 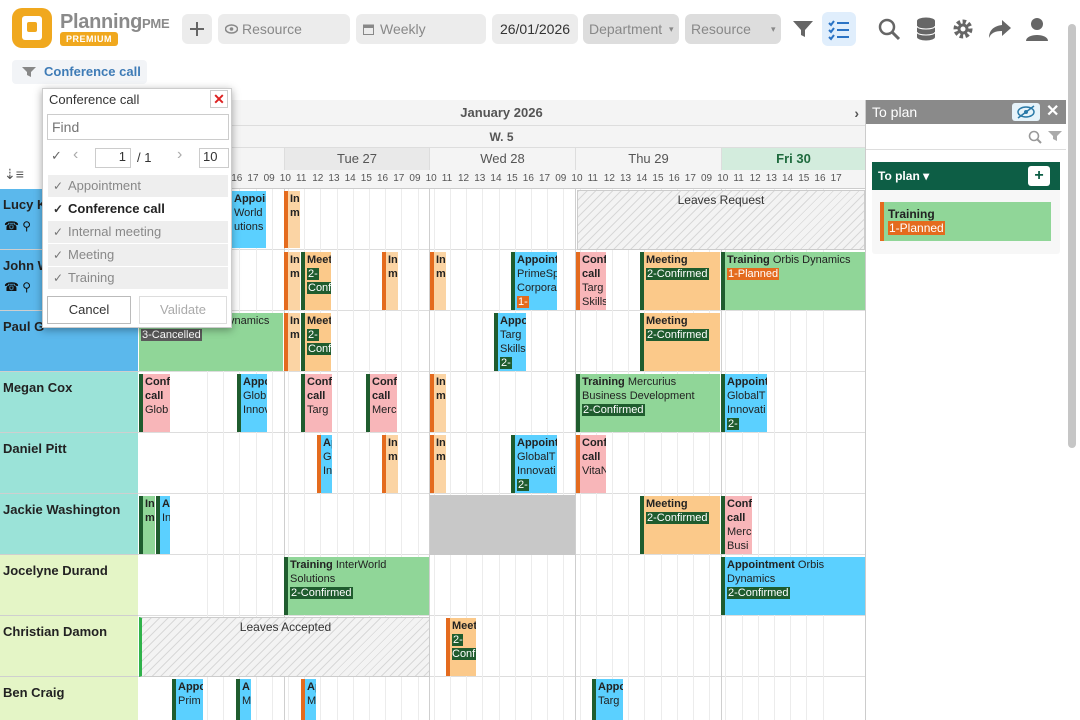 I want to click on event-conference-call: Conf call Targ Skills, so click(x=591, y=281).